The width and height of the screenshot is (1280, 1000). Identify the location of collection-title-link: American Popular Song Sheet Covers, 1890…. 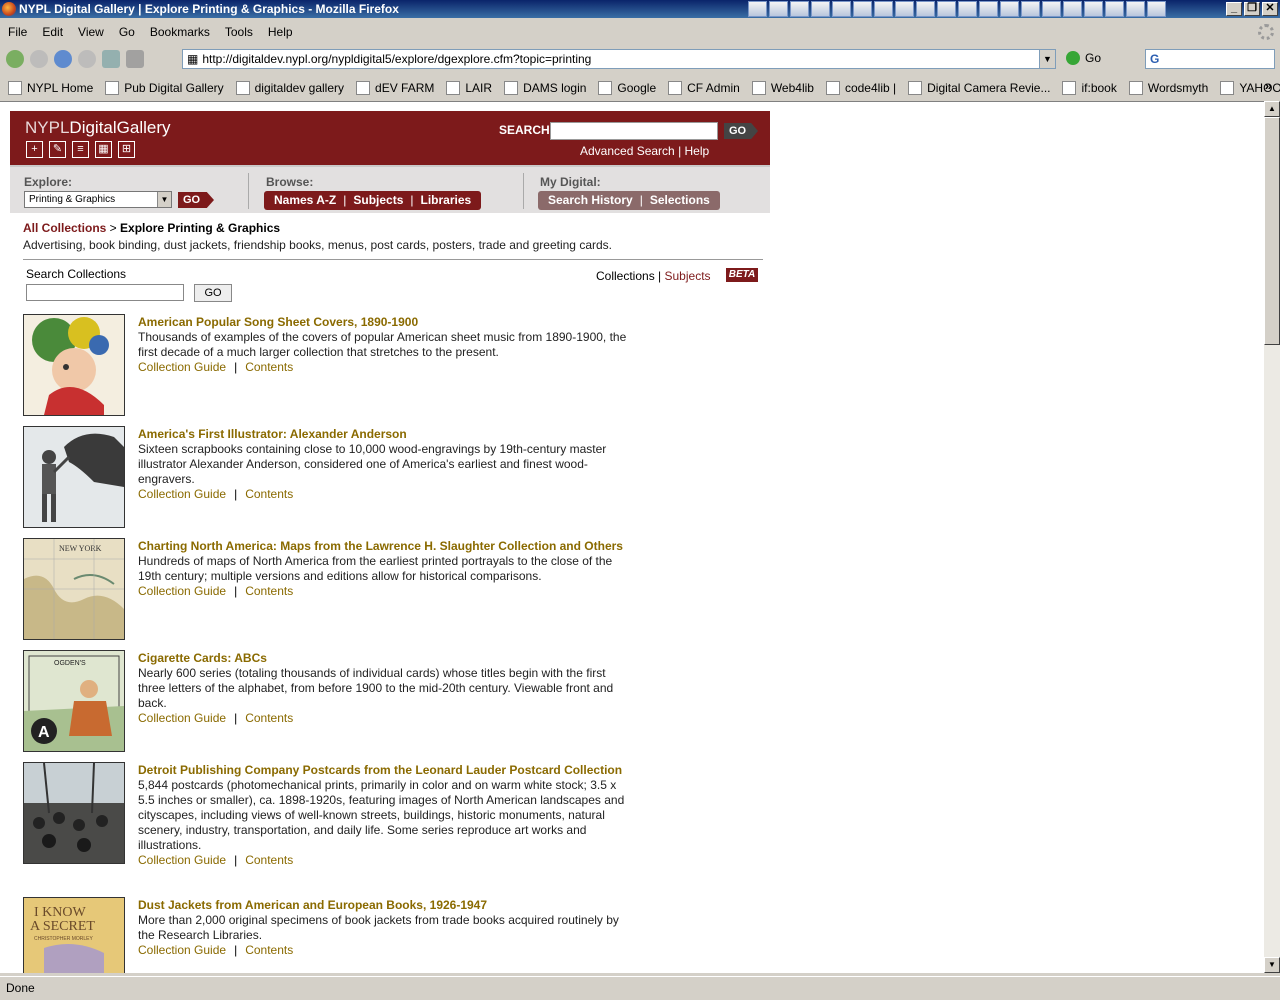
(383, 322).